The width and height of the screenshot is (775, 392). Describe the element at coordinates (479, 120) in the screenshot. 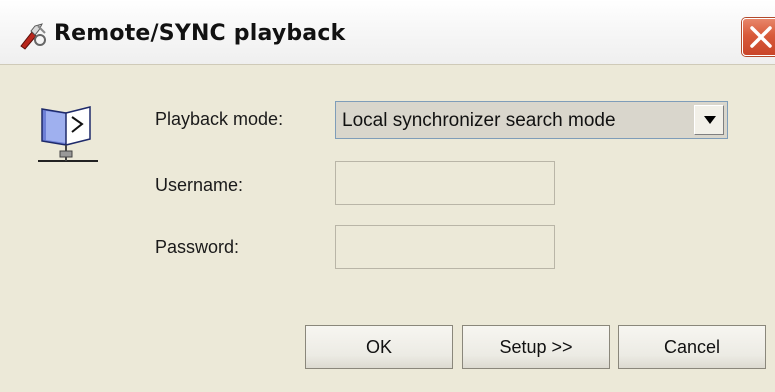

I see `playback-mode-value: Local synchronizer search mode` at that location.